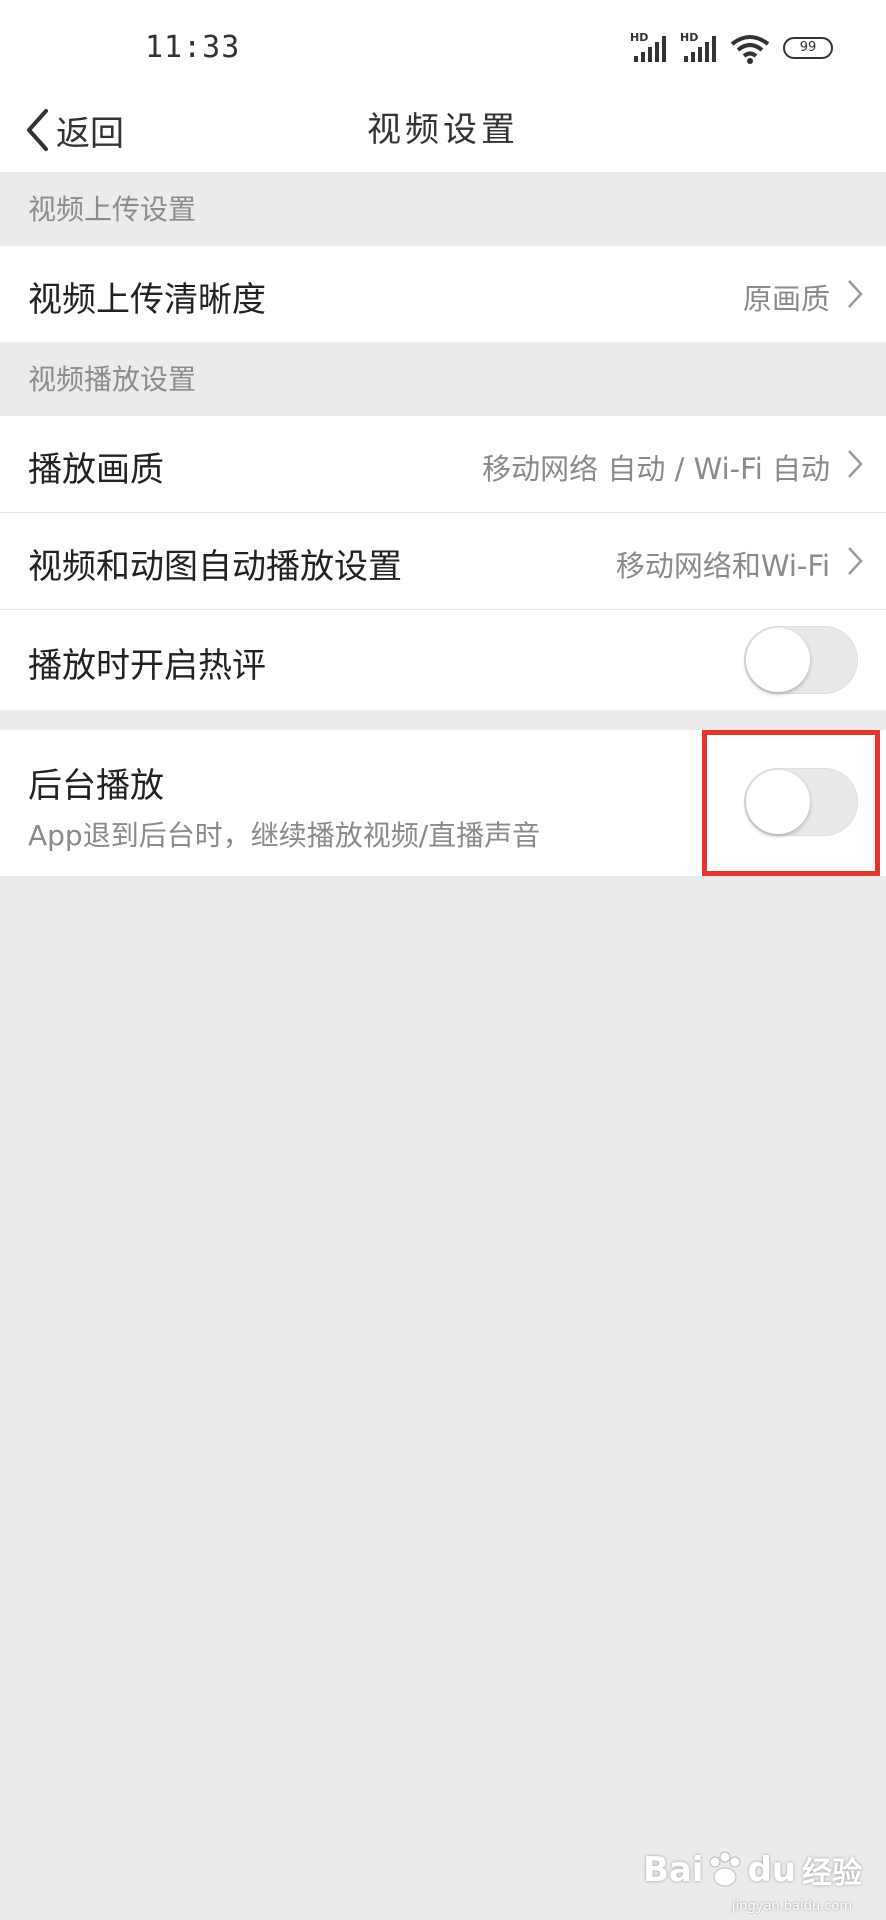  What do you see at coordinates (832, 1873) in the screenshot?
I see `watermark-suffix: 经验` at bounding box center [832, 1873].